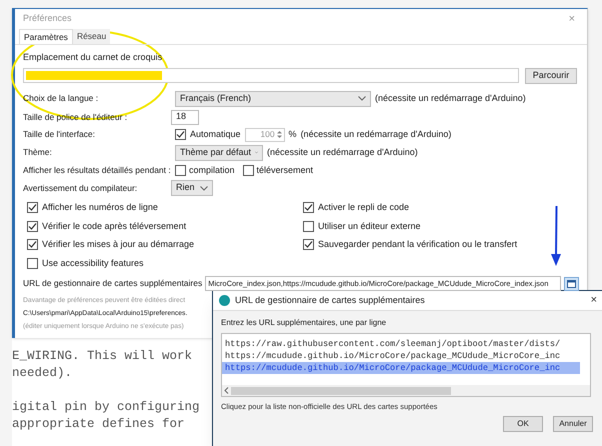 Image resolution: width=602 pixels, height=446 pixels. What do you see at coordinates (38, 152) in the screenshot?
I see `setting-label: Thème:` at bounding box center [38, 152].